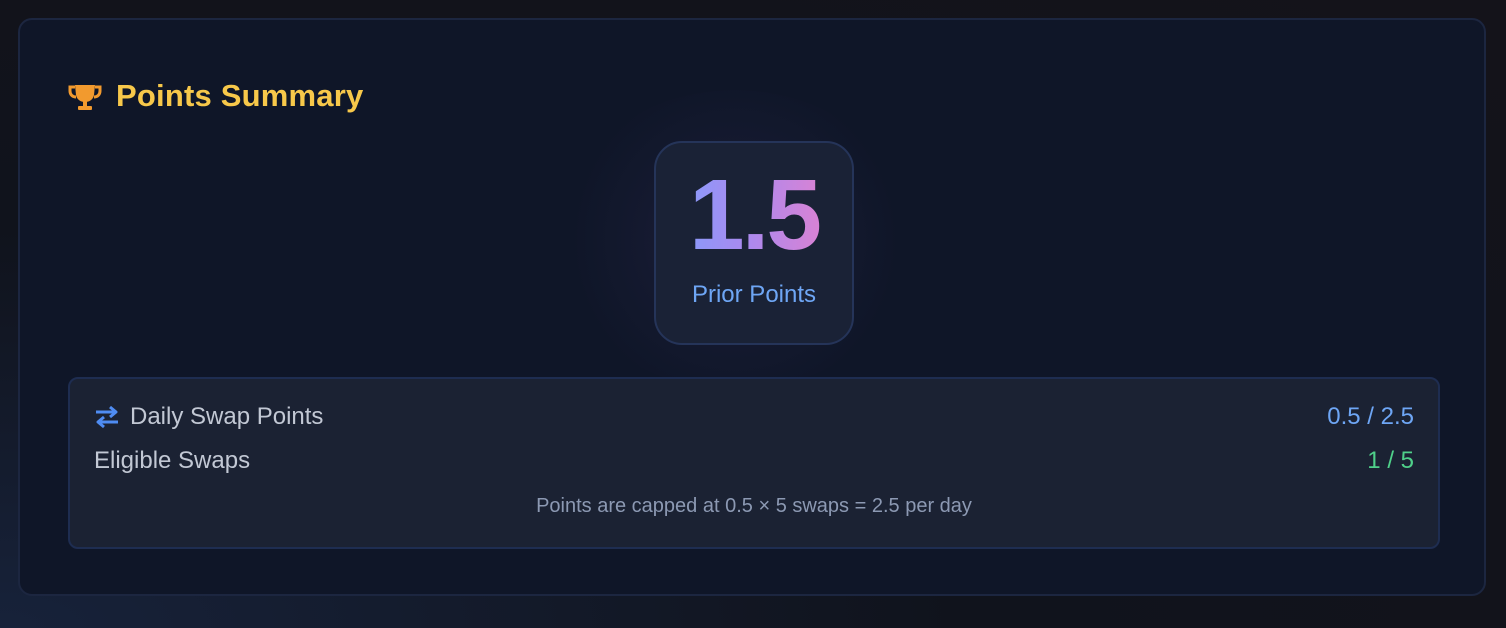 Image resolution: width=1506 pixels, height=628 pixels. What do you see at coordinates (172, 460) in the screenshot?
I see `eligible-swaps-label: Eligible Swaps` at bounding box center [172, 460].